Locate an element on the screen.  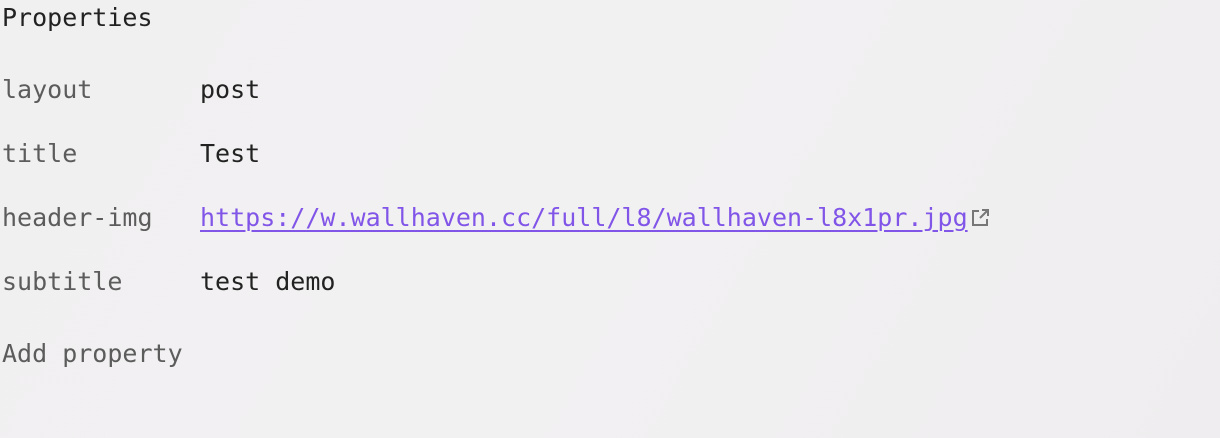
property-key-title: title is located at coordinates (39, 154).